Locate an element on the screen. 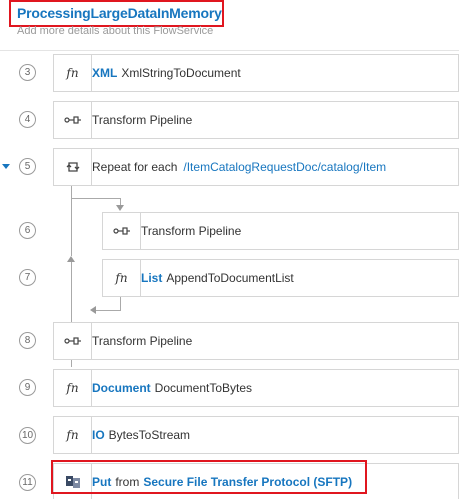  step-service-category: XML is located at coordinates (105, 73).